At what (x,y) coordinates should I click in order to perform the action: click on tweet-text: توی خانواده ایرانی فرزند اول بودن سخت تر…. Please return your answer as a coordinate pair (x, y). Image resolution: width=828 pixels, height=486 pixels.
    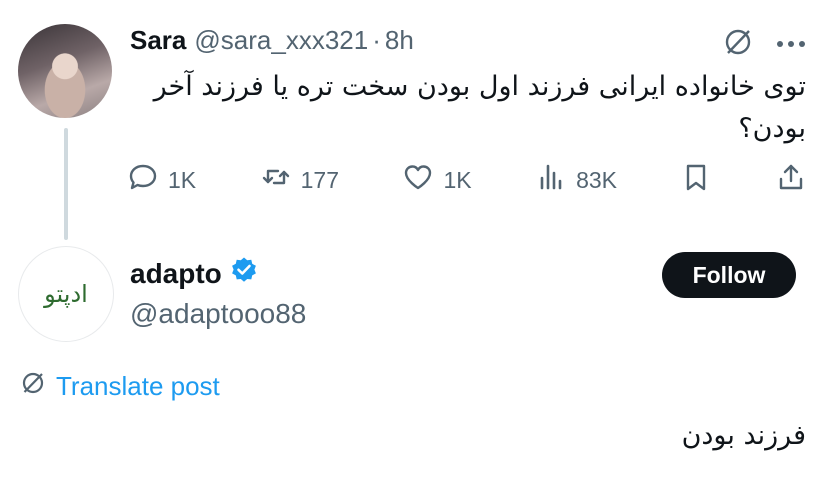
    Looking at the image, I should click on (479, 107).